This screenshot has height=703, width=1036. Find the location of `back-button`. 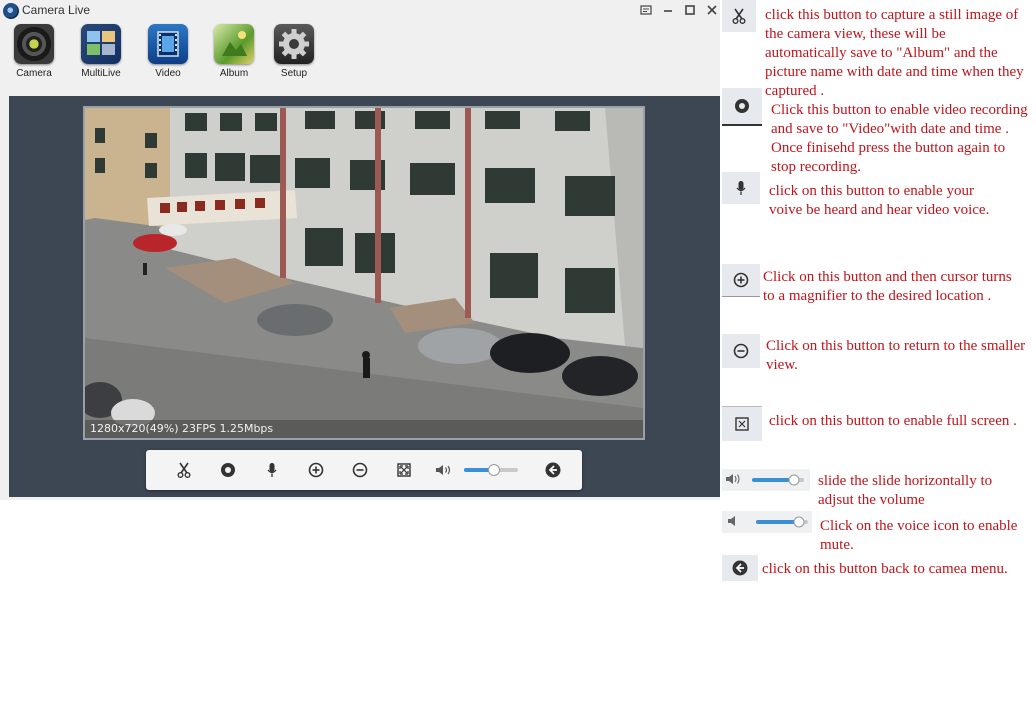

back-button is located at coordinates (553, 470).